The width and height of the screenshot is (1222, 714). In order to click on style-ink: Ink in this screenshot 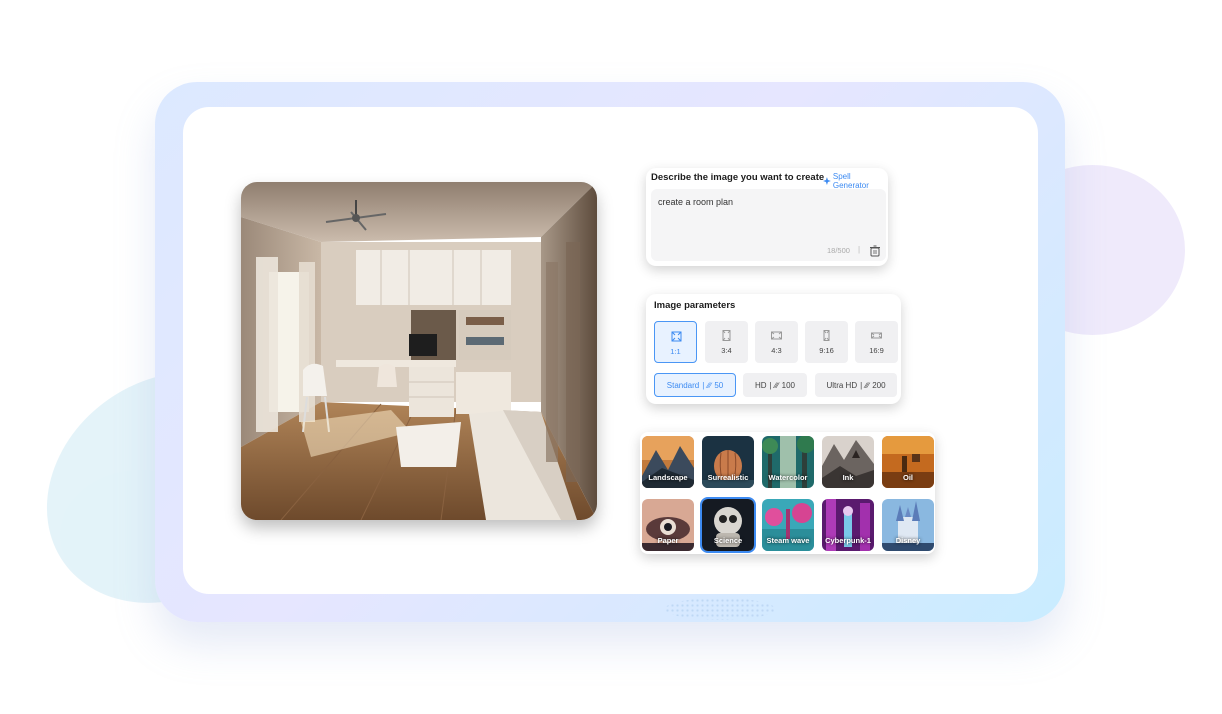, I will do `click(848, 462)`.